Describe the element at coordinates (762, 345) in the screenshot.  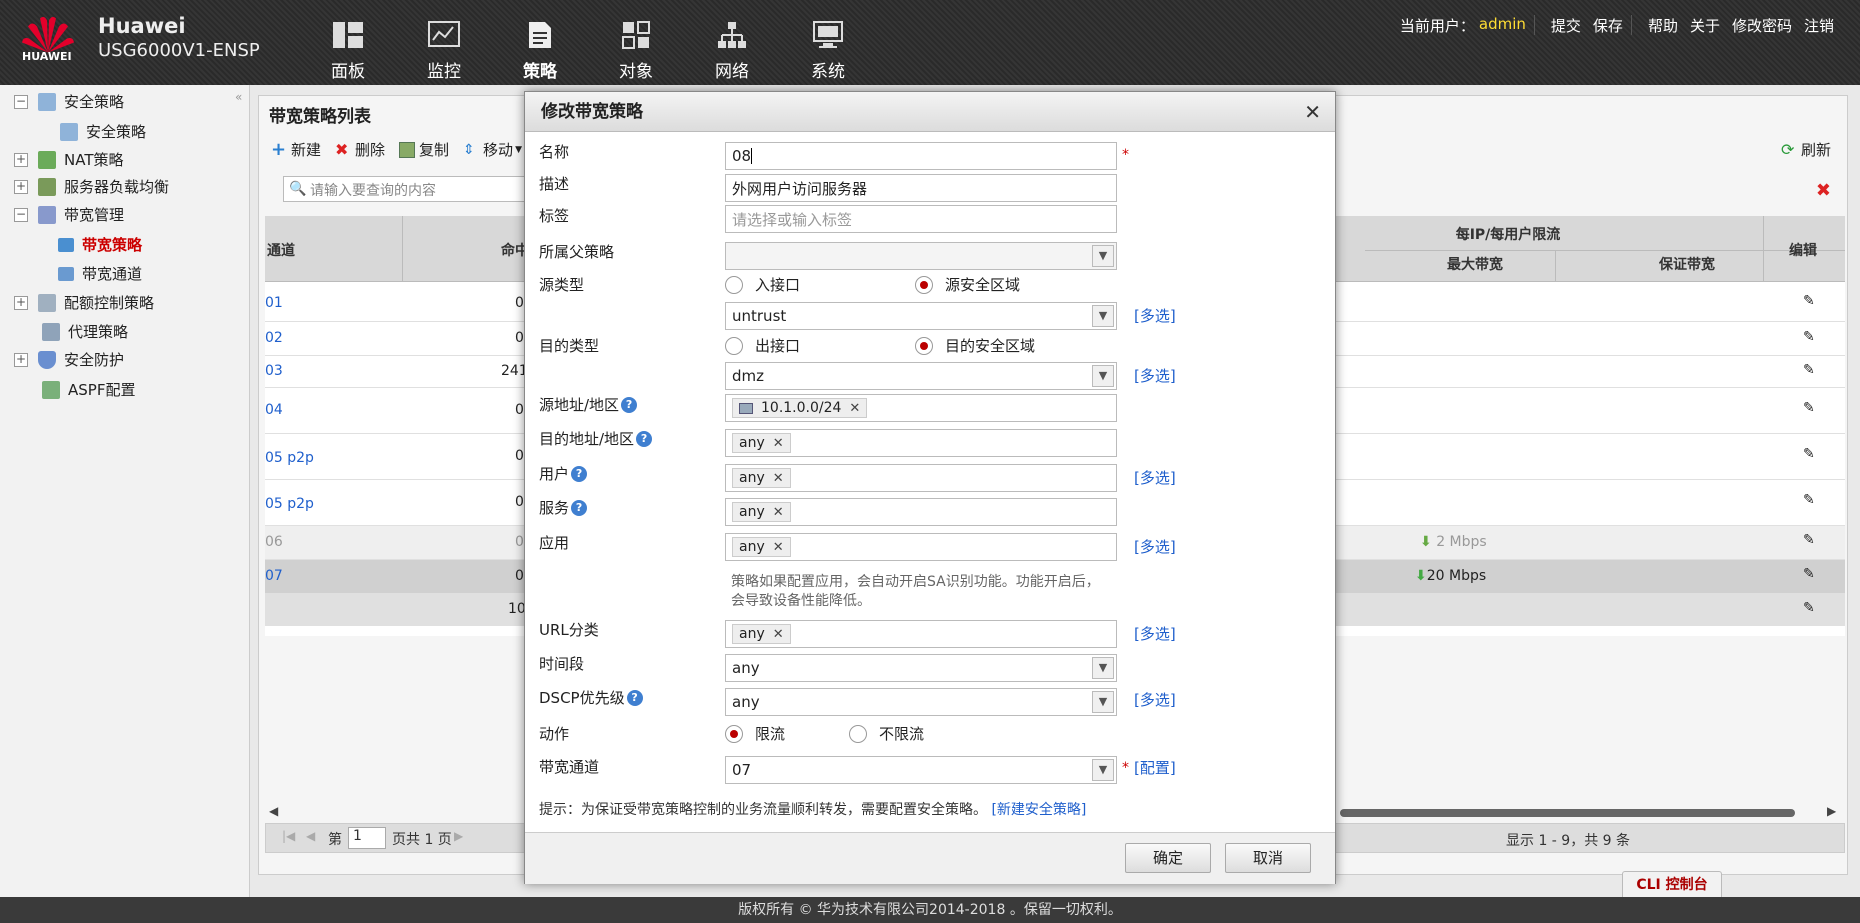
I see `dst-interface-radio: 出接口` at that location.